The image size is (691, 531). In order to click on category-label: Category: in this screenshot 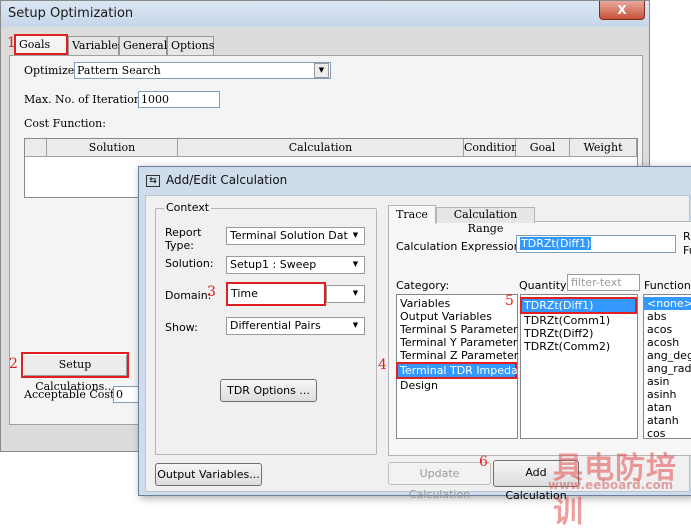, I will do `click(423, 285)`.